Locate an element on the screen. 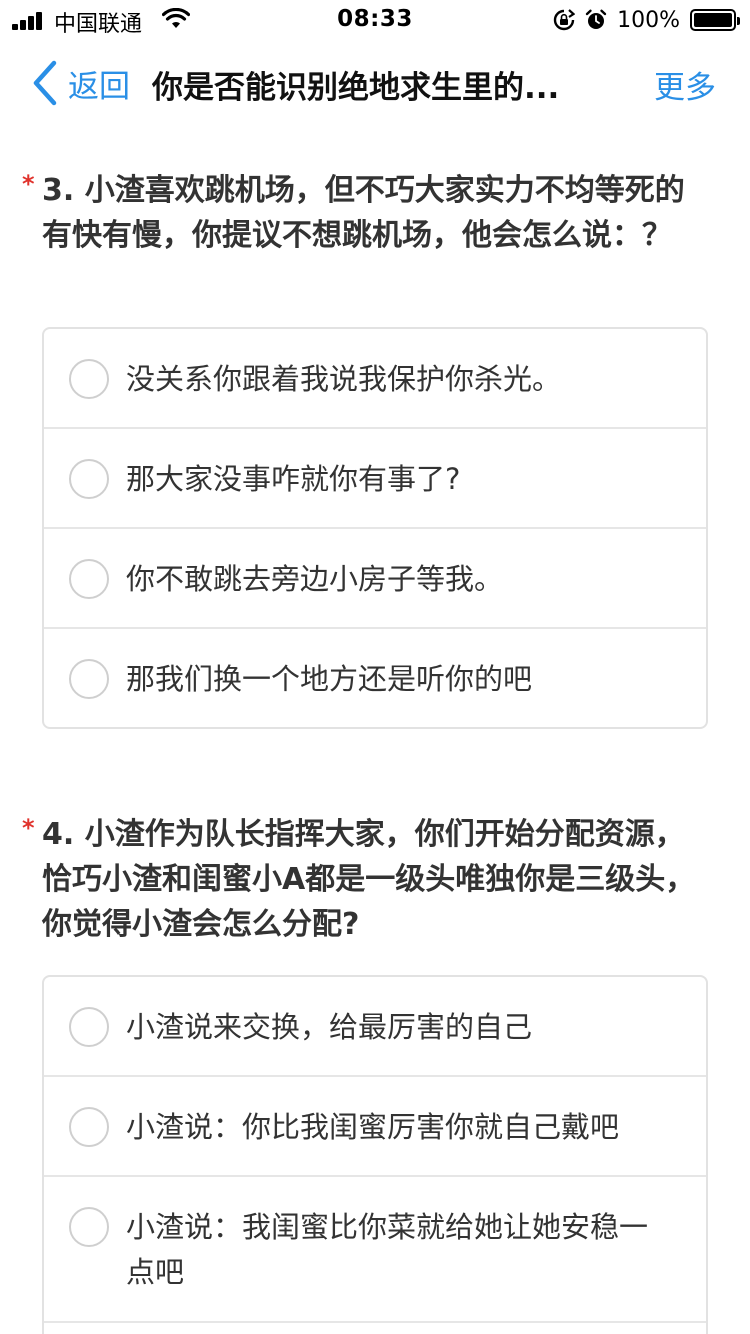 This screenshot has height=1334, width=750. option-label: 那我们换一个地方还是听你的吧 is located at coordinates (329, 679).